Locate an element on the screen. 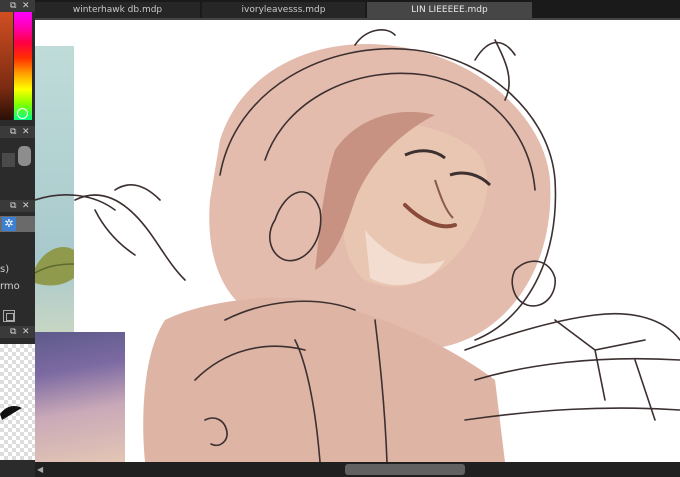 This screenshot has width=680, height=477. tab-ivoryleavesss: ivoryleavesss.mdp is located at coordinates (283, 10).